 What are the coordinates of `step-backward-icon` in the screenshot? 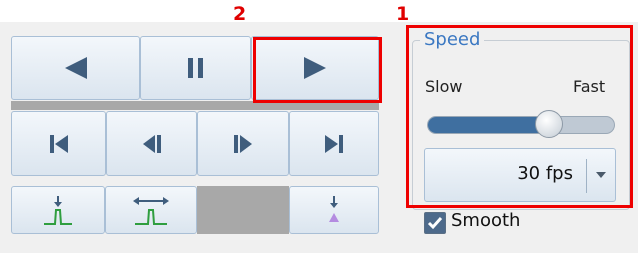 It's located at (151, 143).